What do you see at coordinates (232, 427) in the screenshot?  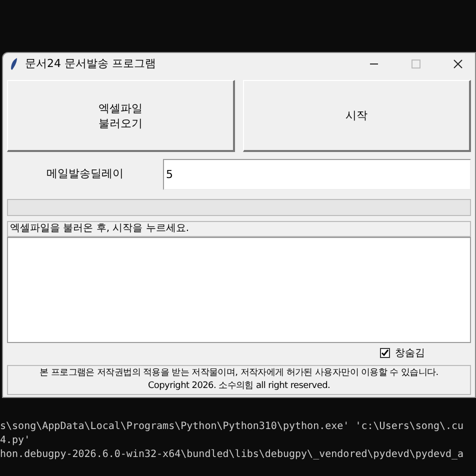 I see `terminal-line: s\song\AppData\Local\Programs\Python\Python310\python.exe' 'c:\Users\song\.cu` at bounding box center [232, 427].